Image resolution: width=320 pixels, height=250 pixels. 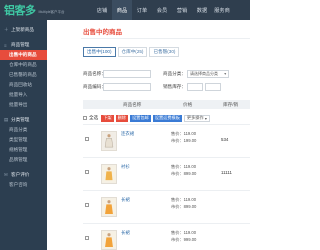 What do you see at coordinates (23, 65) in the screenshot?
I see `sidebar-item-warehouse: 仓库中的商品` at bounding box center [23, 65].